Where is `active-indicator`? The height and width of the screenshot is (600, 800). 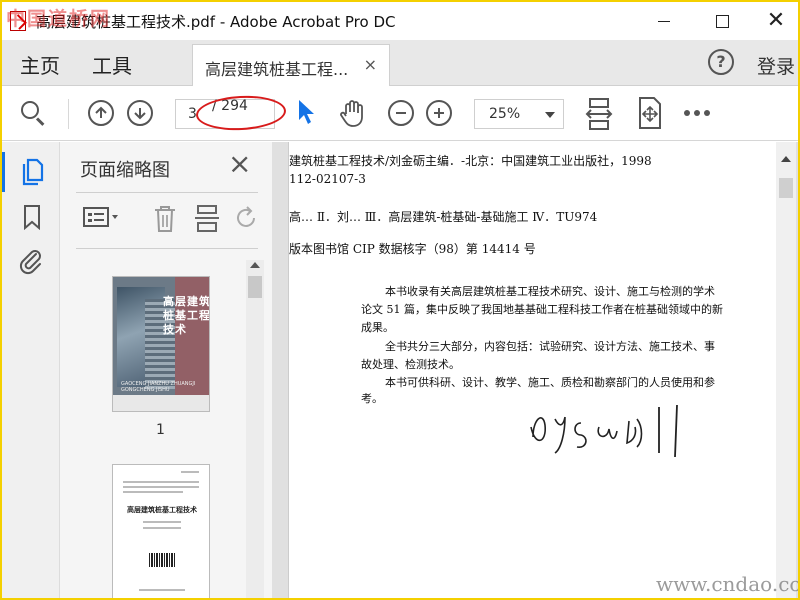 active-indicator is located at coordinates (3, 172).